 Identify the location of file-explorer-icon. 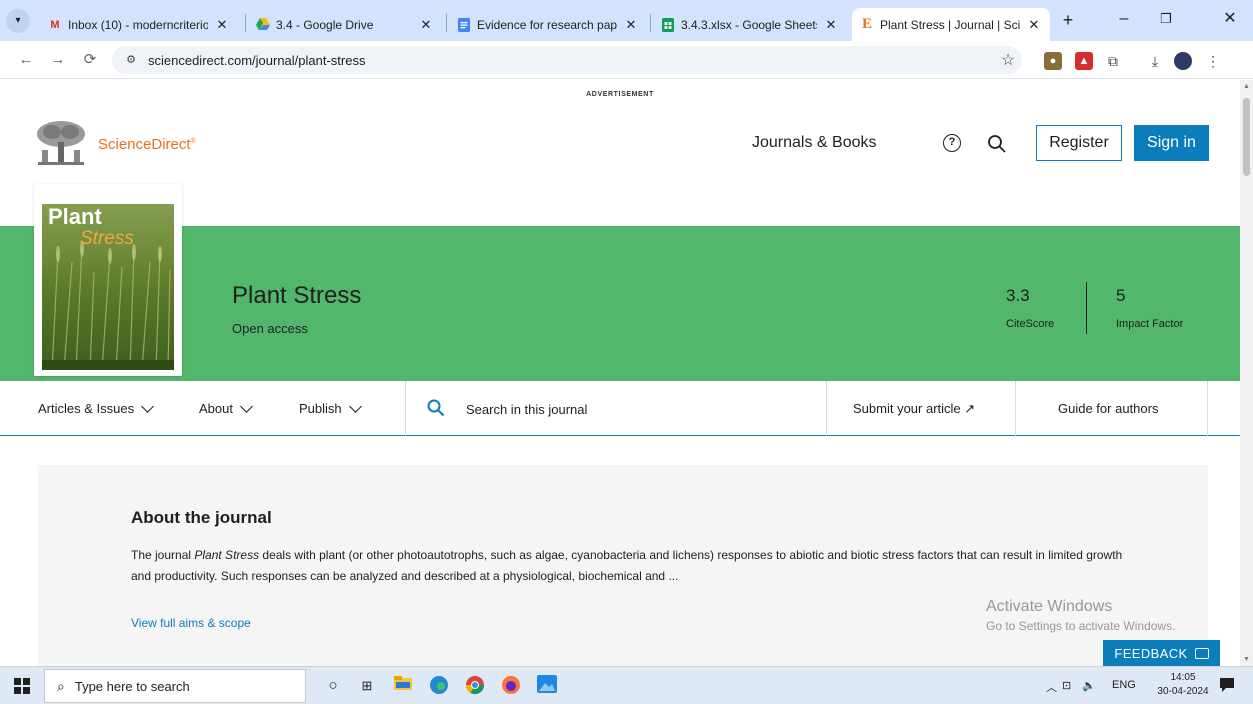
(403, 686).